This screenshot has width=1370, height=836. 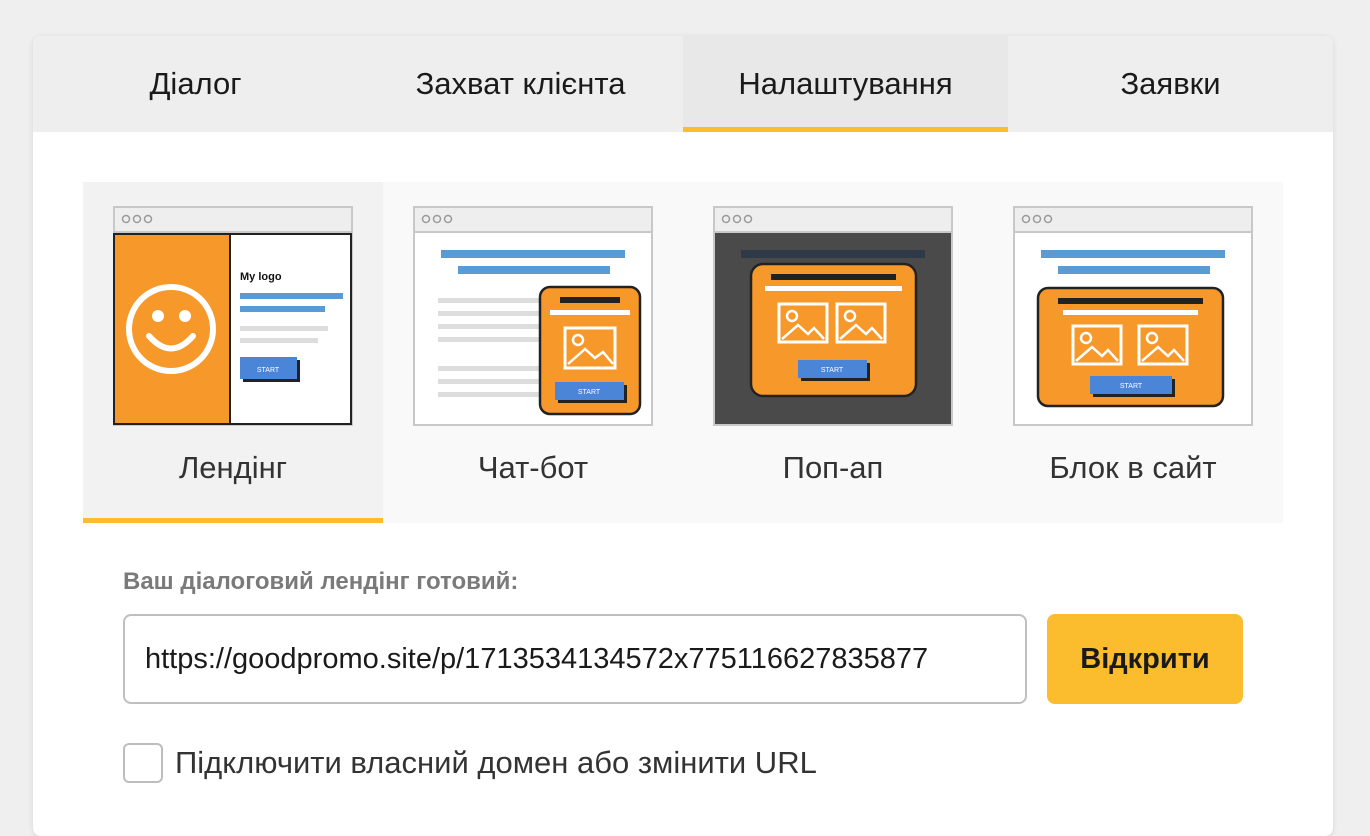 I want to click on type-site-block: START Блок в сайт, so click(x=1133, y=352).